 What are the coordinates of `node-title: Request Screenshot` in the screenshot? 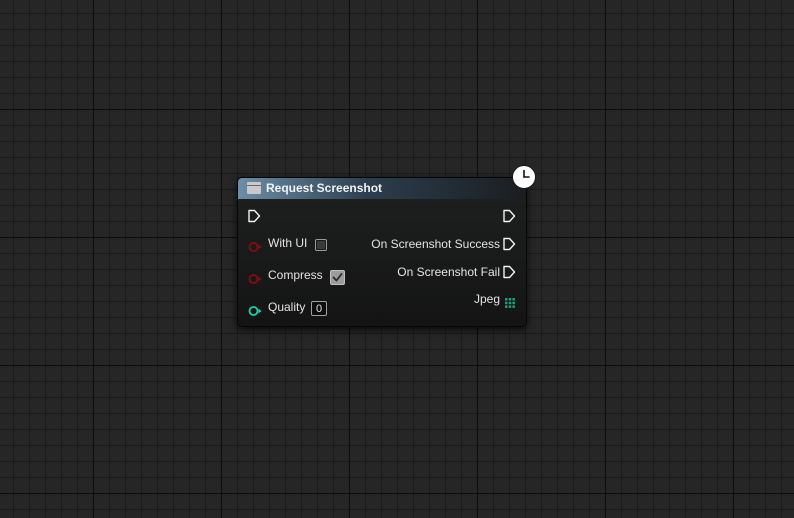 It's located at (324, 188).